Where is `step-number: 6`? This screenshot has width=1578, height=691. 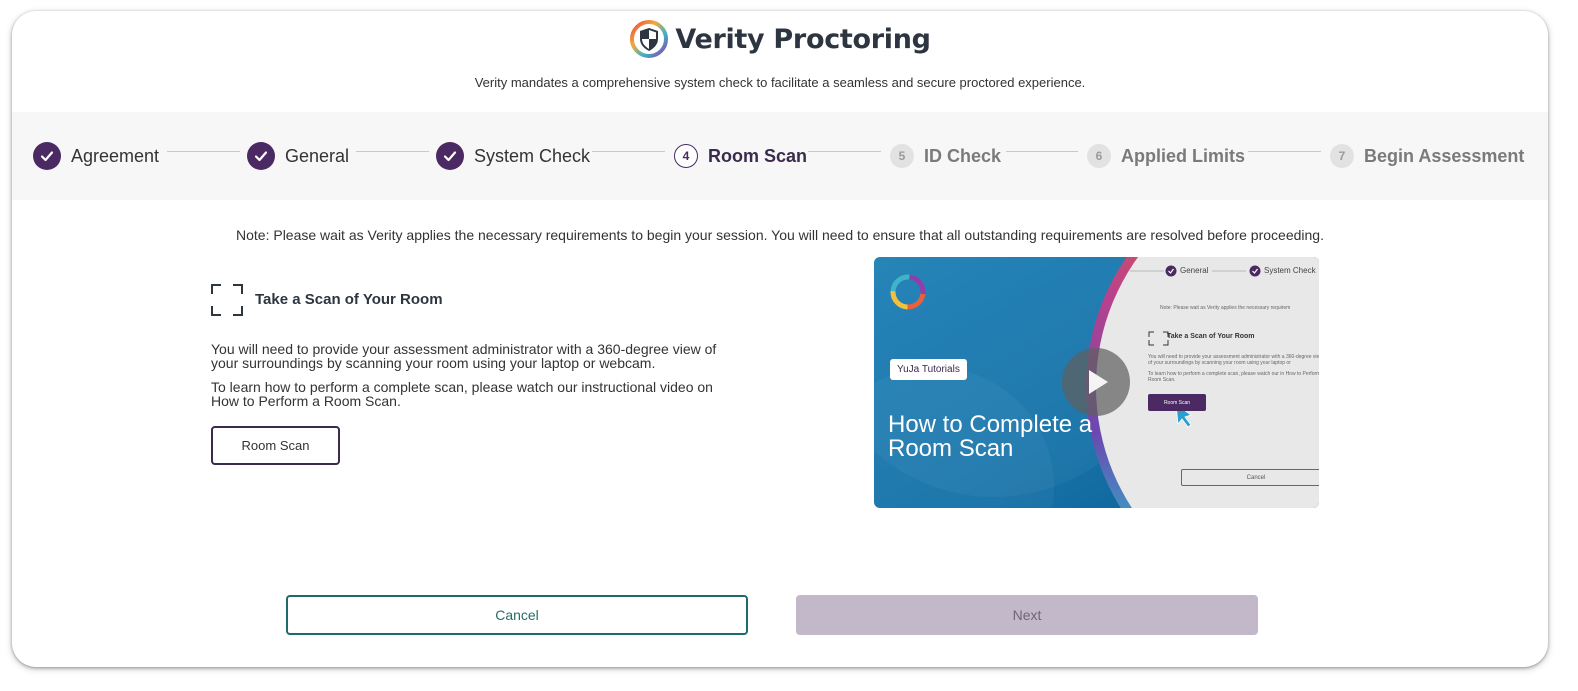
step-number: 6 is located at coordinates (1099, 156).